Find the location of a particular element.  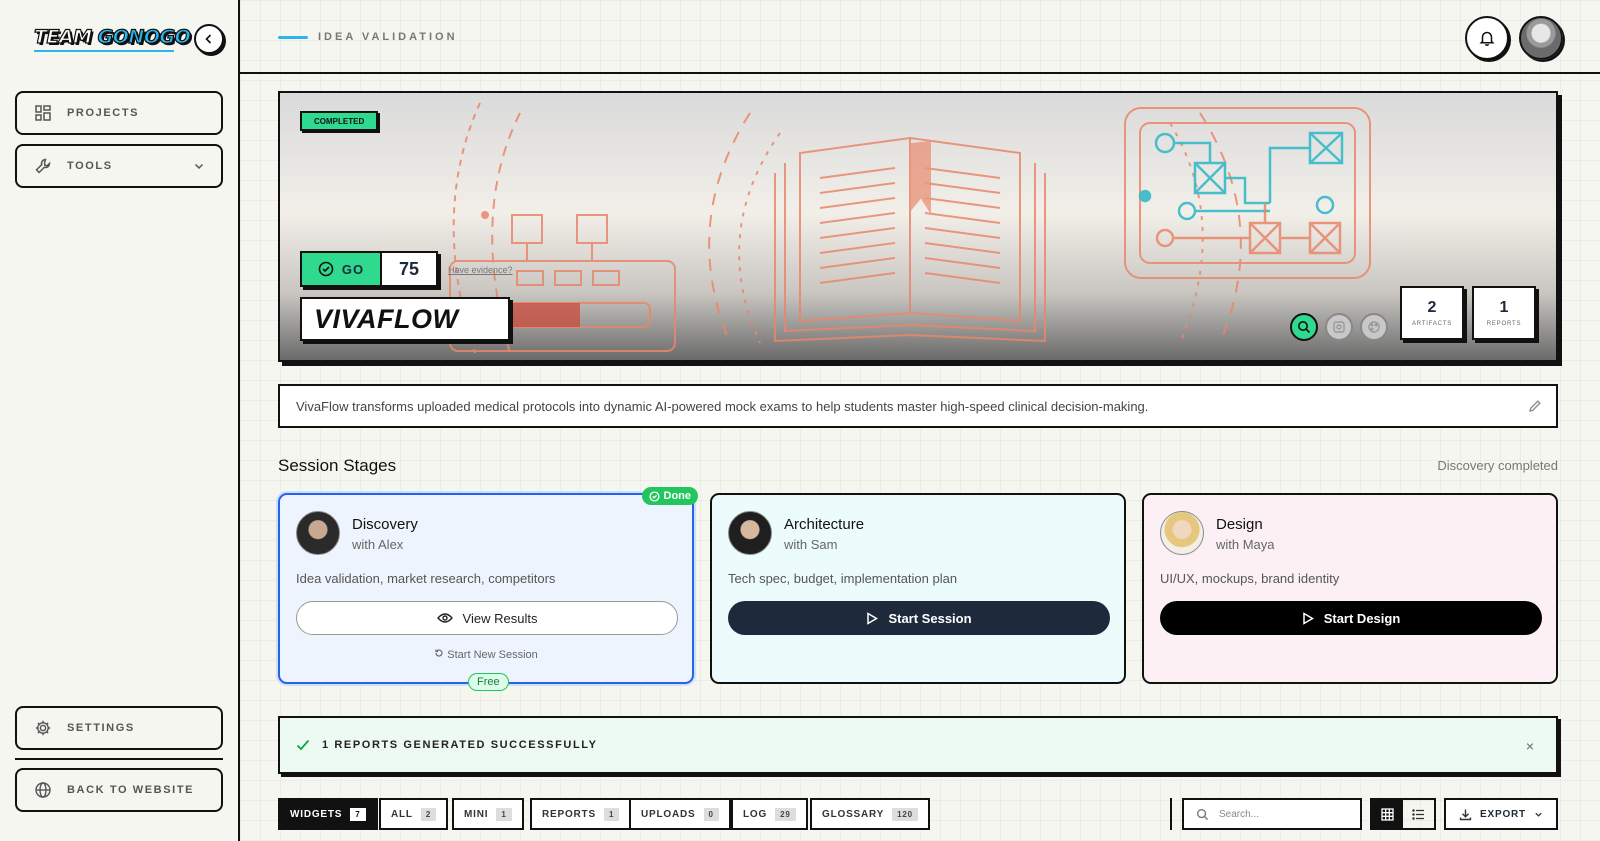

button-label: View Results is located at coordinates (500, 618).